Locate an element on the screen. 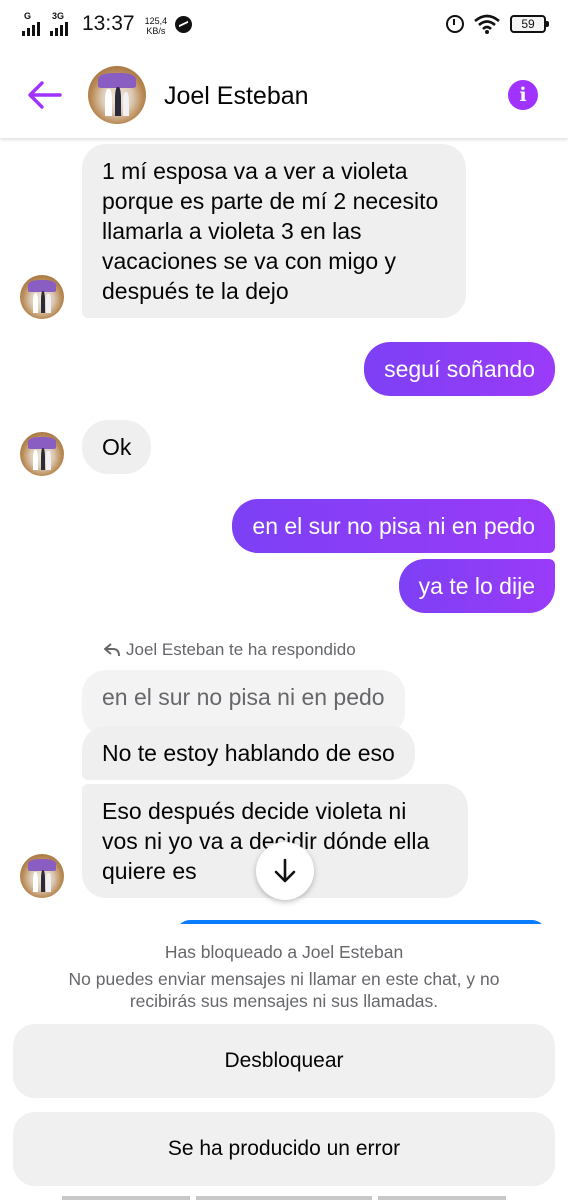 The height and width of the screenshot is (1200, 568). message-outgoing: seguí soñando is located at coordinates (459, 369).